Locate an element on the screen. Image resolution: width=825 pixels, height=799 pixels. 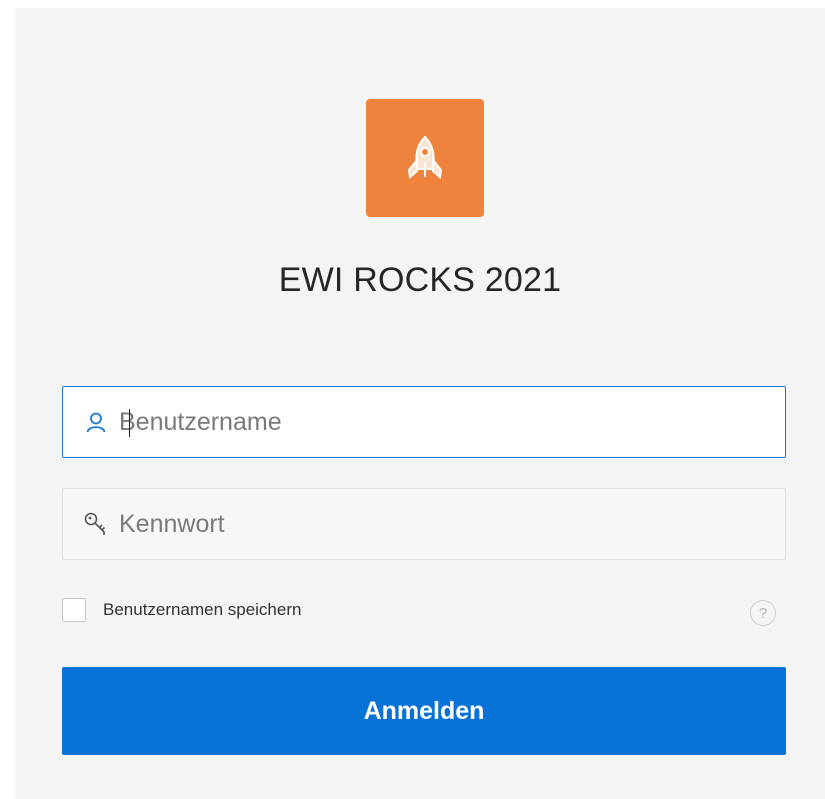
username-field is located at coordinates (424, 422).